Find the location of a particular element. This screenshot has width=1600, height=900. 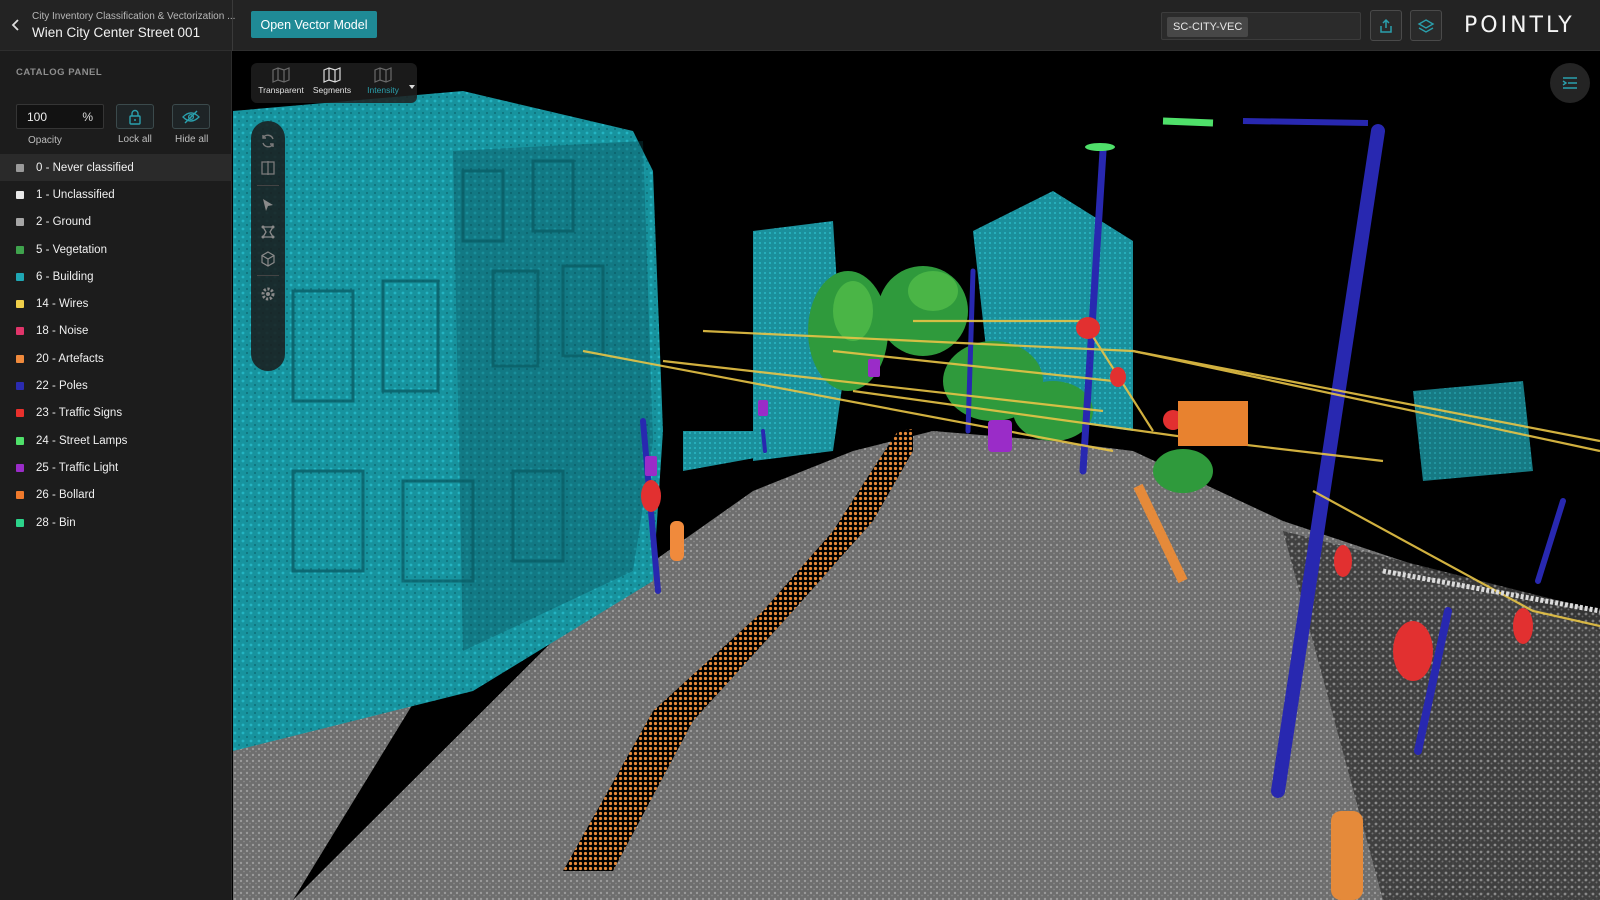

split-view-icon is located at coordinates (268, 168).